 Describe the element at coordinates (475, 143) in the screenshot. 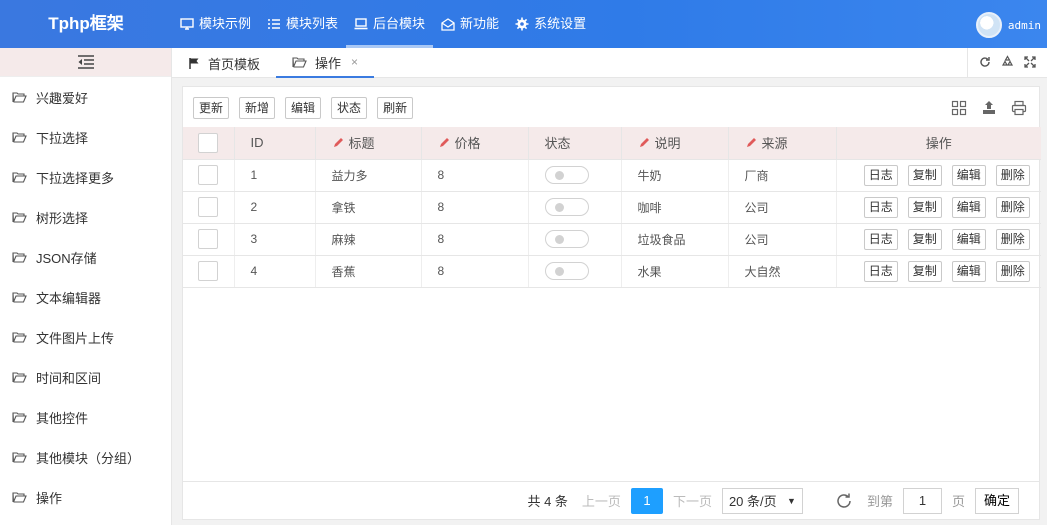

I see `column-header-price: 价格` at that location.